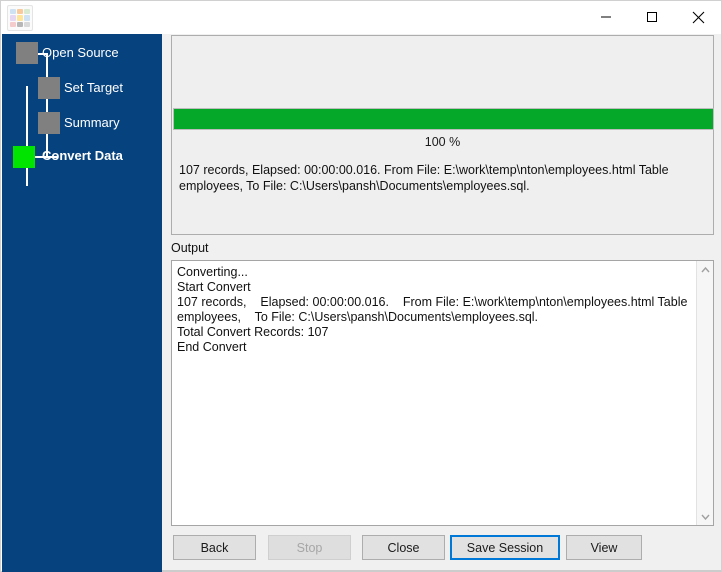  I want to click on chevron-down-icon, so click(705, 516).